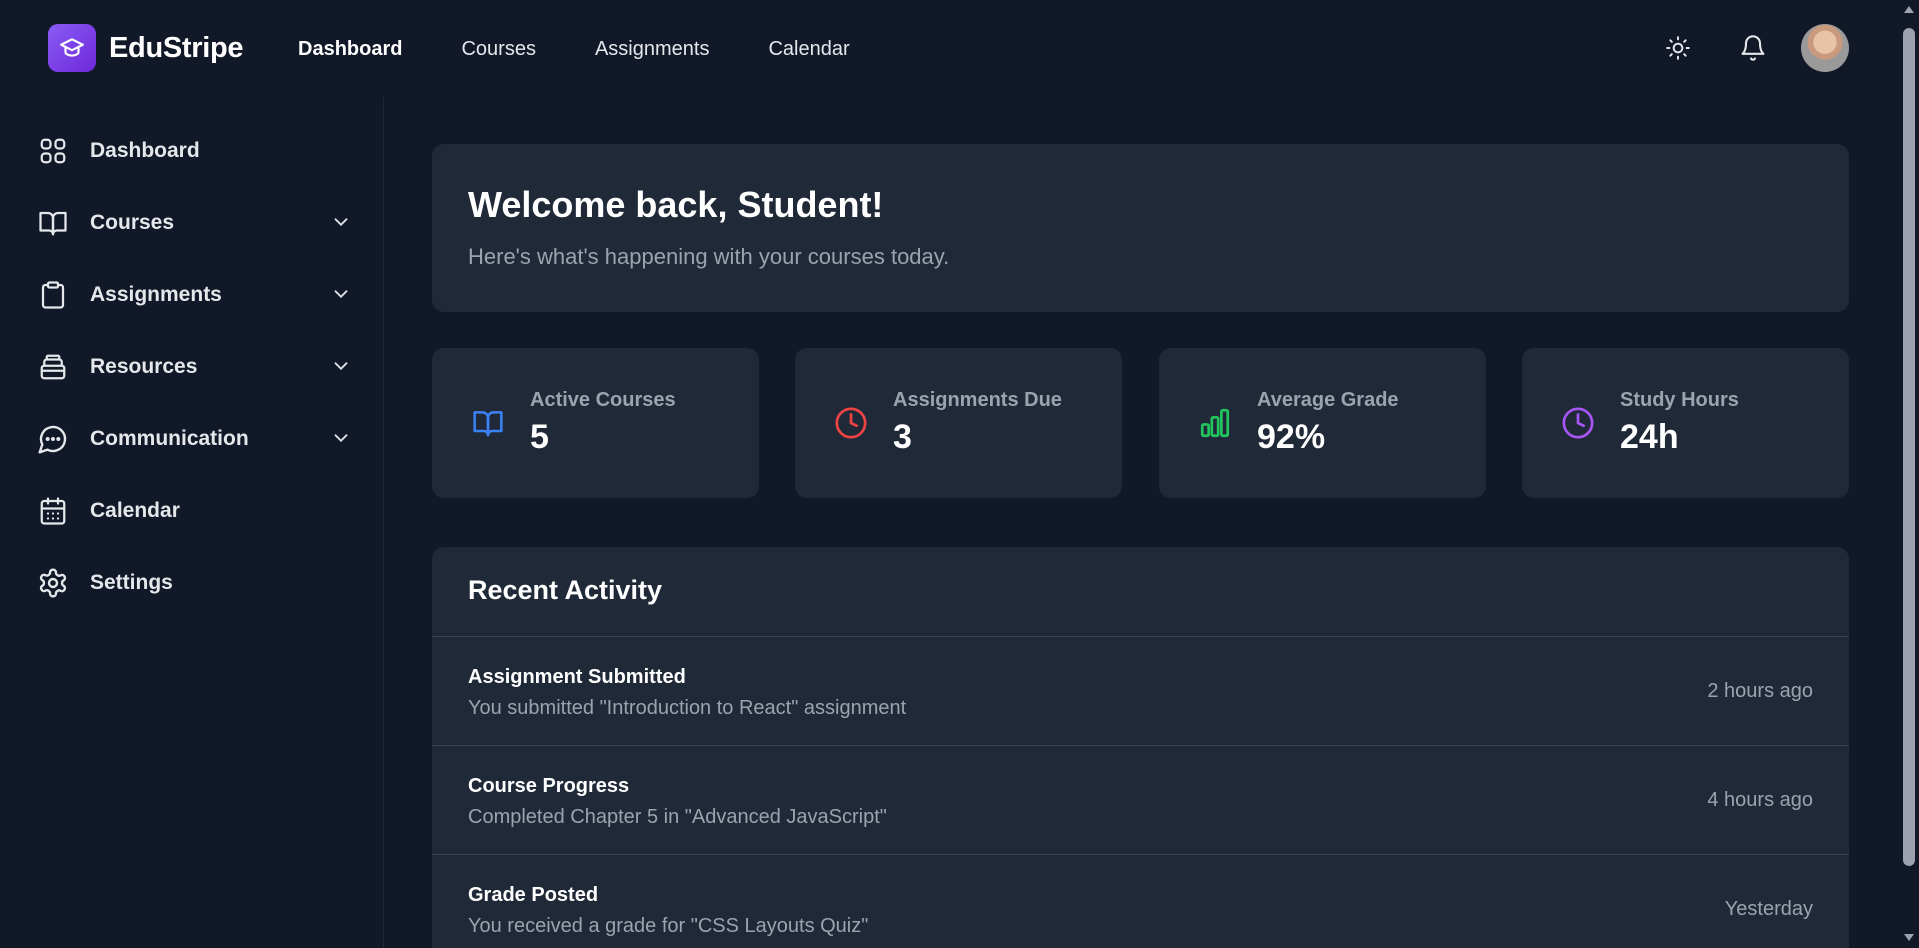  What do you see at coordinates (577, 677) in the screenshot?
I see `activity-title: Assignment Submitted` at bounding box center [577, 677].